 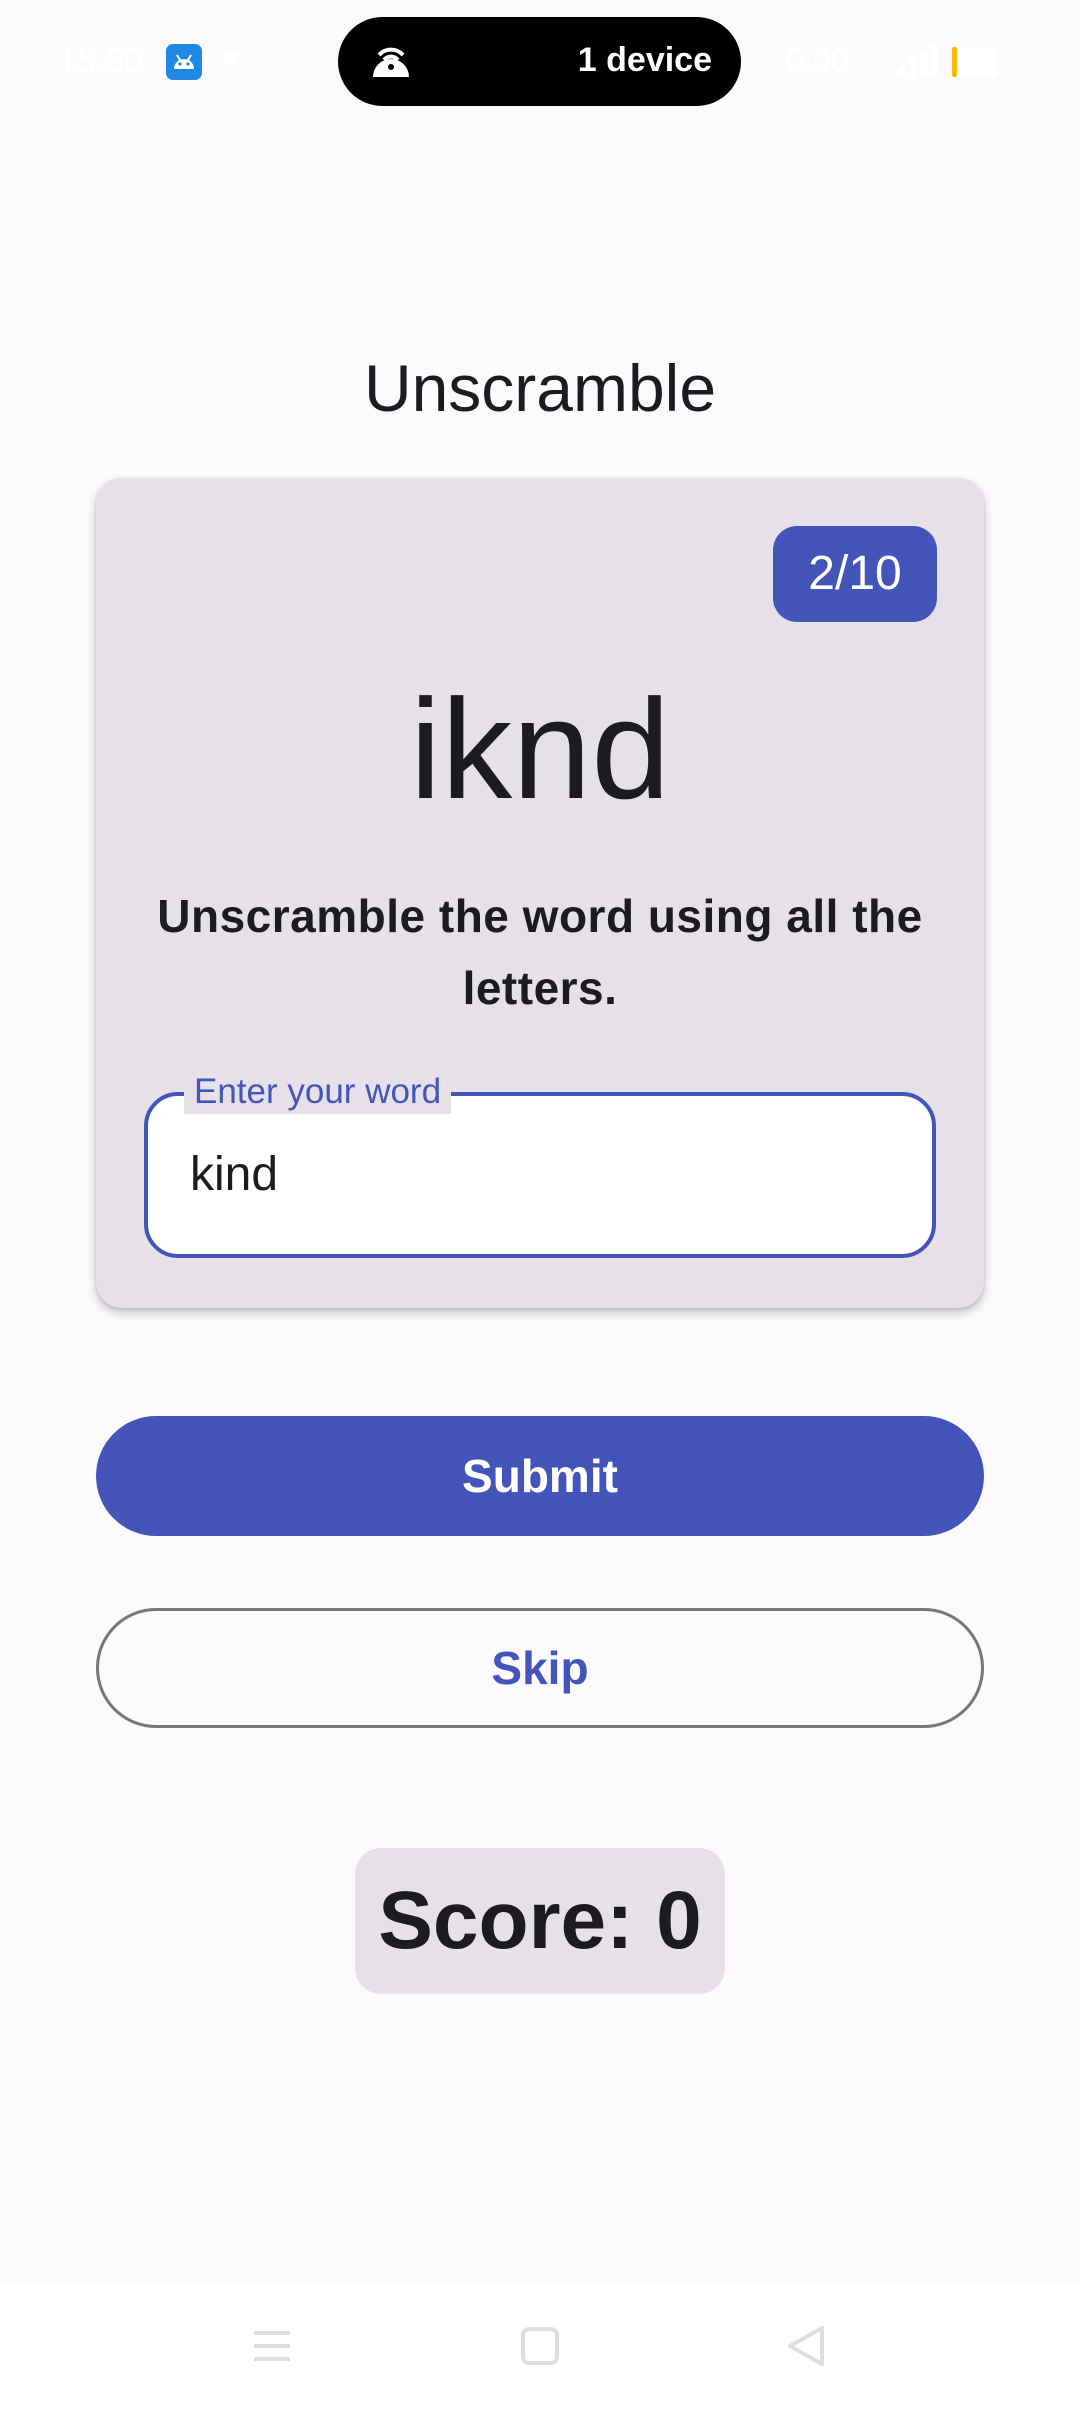 What do you see at coordinates (272, 2348) in the screenshot?
I see `menu-icon` at bounding box center [272, 2348].